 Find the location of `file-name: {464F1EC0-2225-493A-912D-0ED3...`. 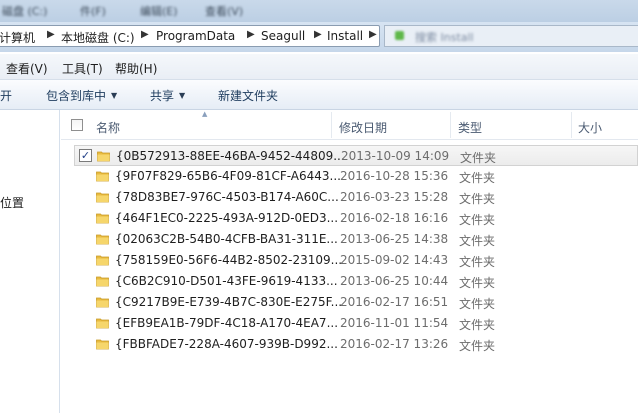

file-name: {464F1EC0-2225-493A-912D-0ED3... is located at coordinates (227, 218).